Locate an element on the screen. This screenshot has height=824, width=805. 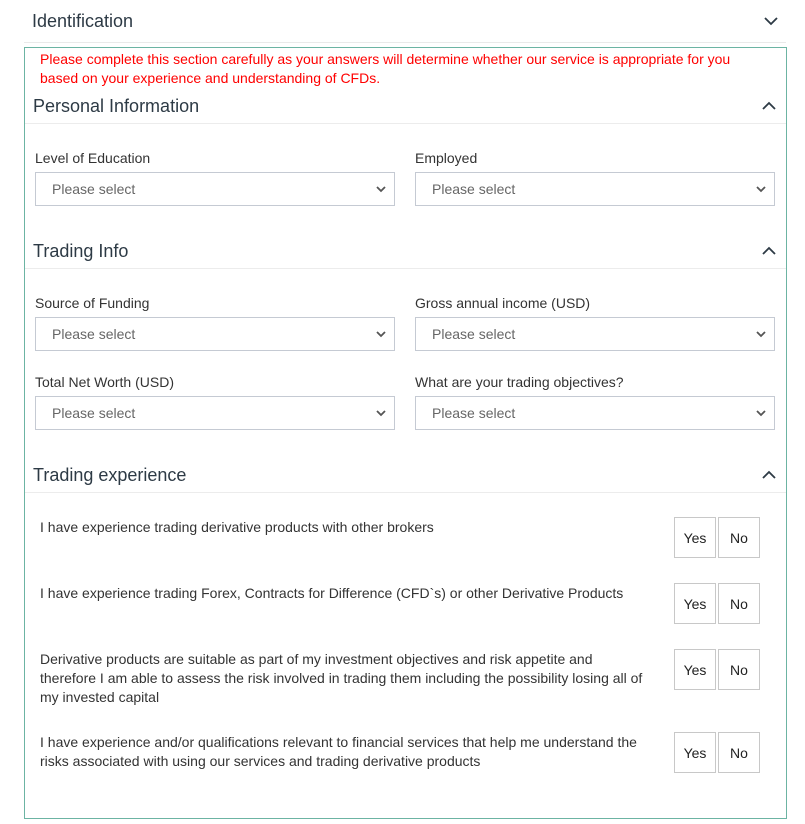
source-of-funding-label: Source of Funding is located at coordinates (92, 303).